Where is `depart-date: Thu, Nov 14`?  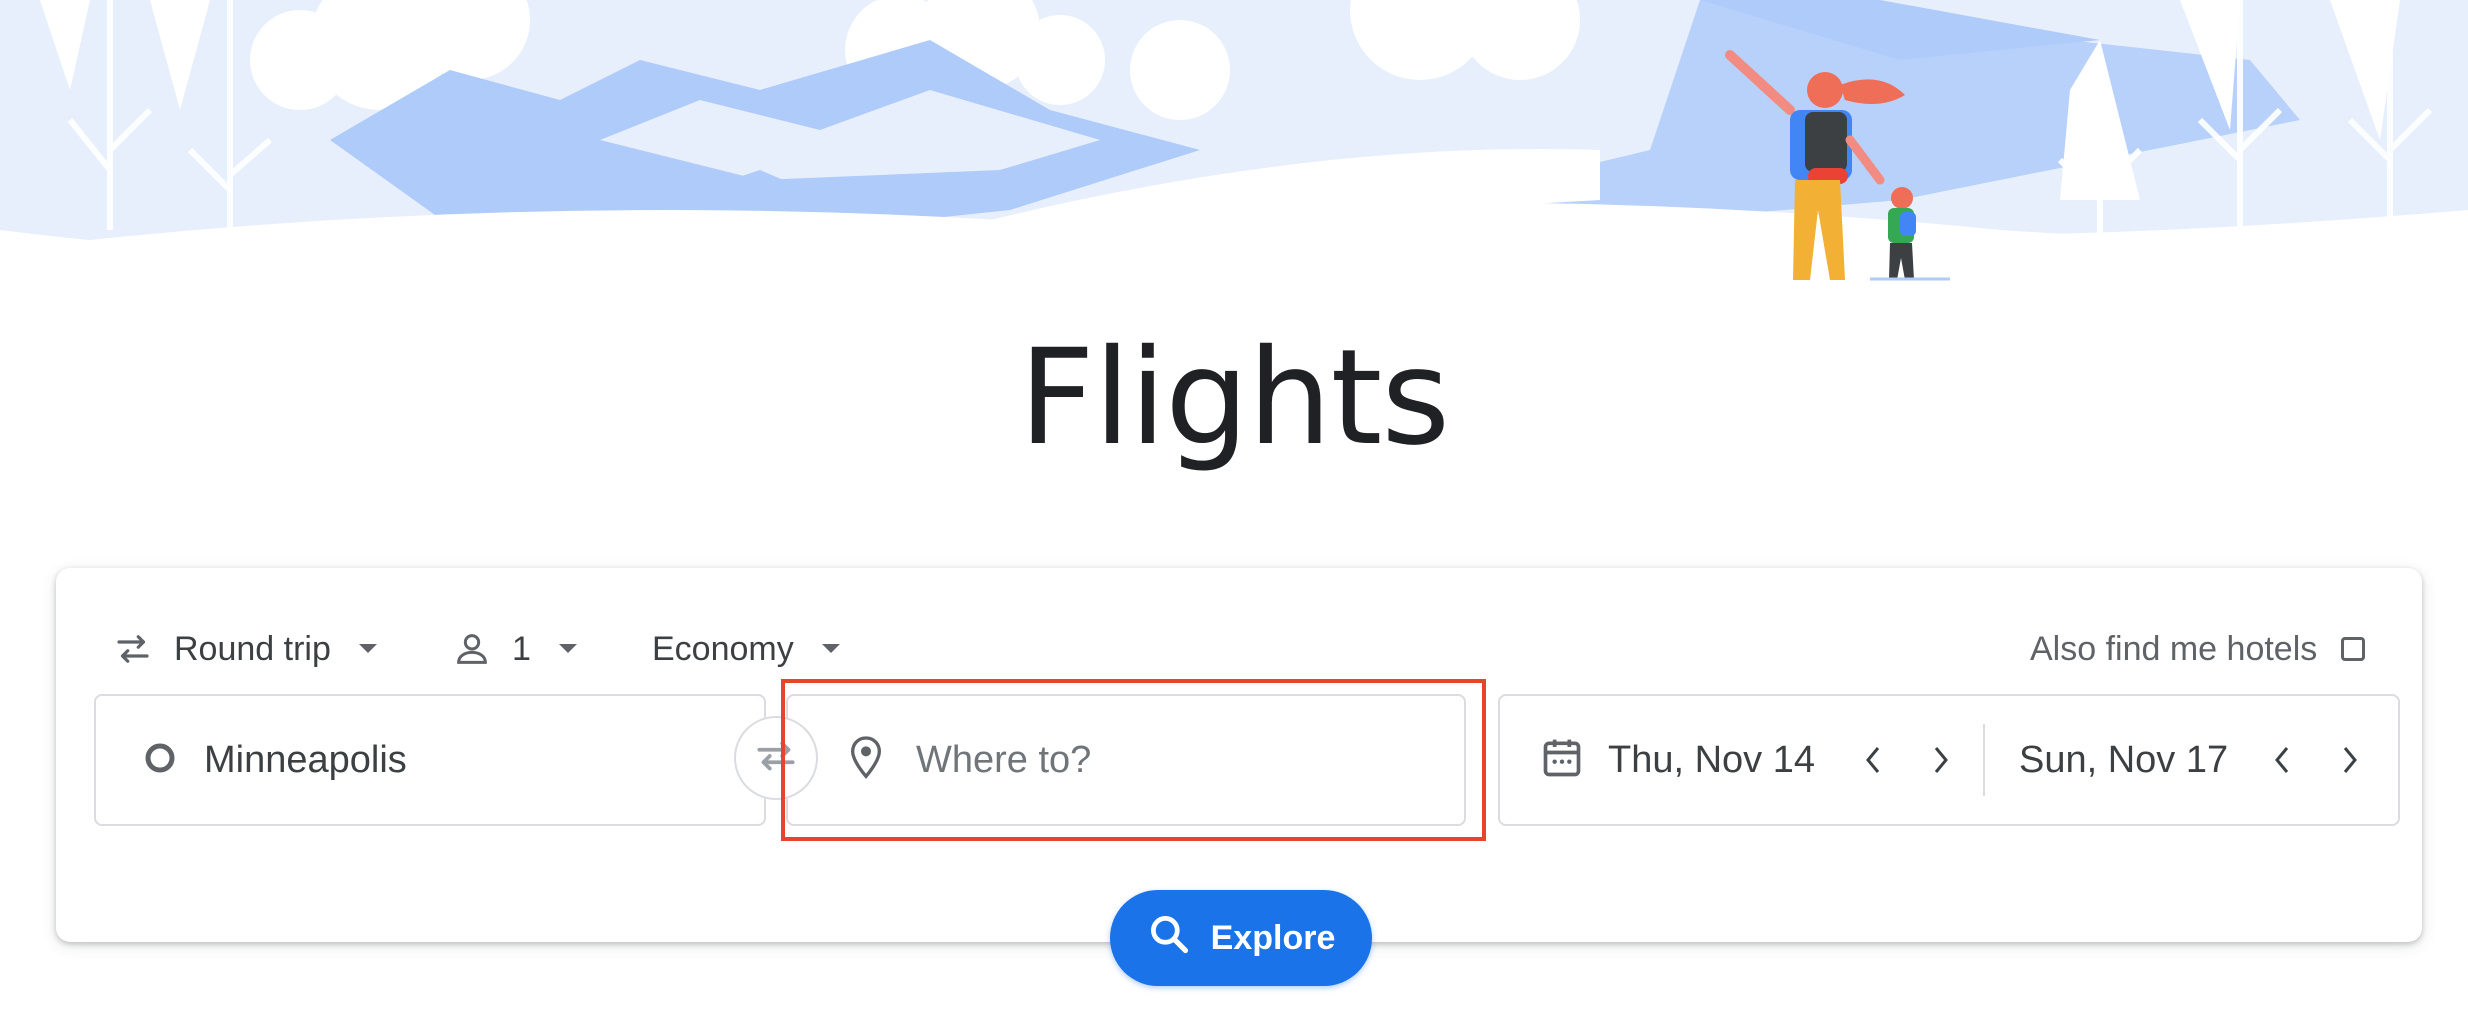
depart-date: Thu, Nov 14 is located at coordinates (1711, 760).